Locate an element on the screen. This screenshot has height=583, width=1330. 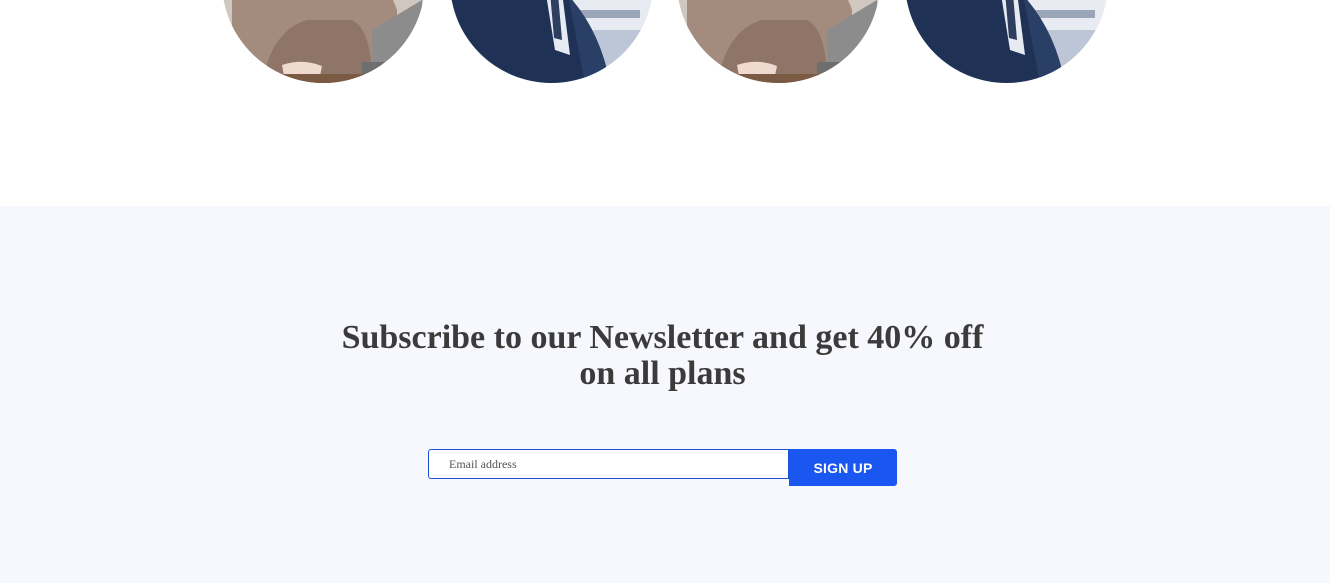
subscribe-form: SIGN UP is located at coordinates (663, 467).